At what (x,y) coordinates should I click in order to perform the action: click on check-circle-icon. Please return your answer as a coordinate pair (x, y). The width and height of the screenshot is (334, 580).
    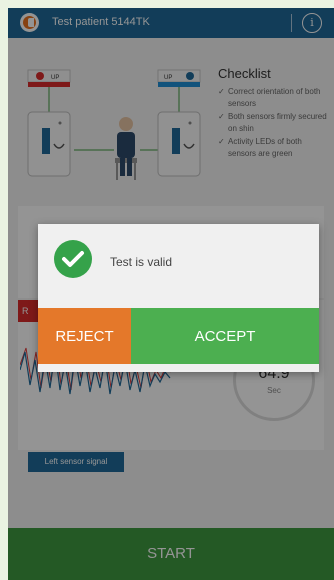
    Looking at the image, I should click on (73, 259).